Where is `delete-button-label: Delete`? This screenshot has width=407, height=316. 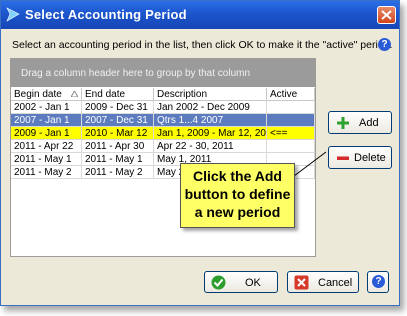
delete-button-label: Delete is located at coordinates (370, 158).